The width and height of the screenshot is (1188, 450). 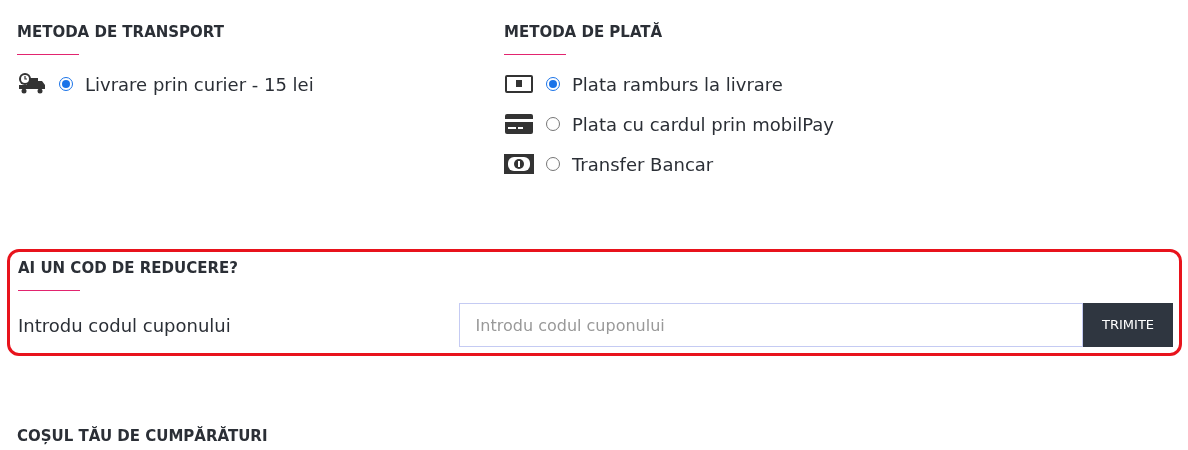 I want to click on option-label: Plata cu cardul prin mobilPay, so click(x=703, y=124).